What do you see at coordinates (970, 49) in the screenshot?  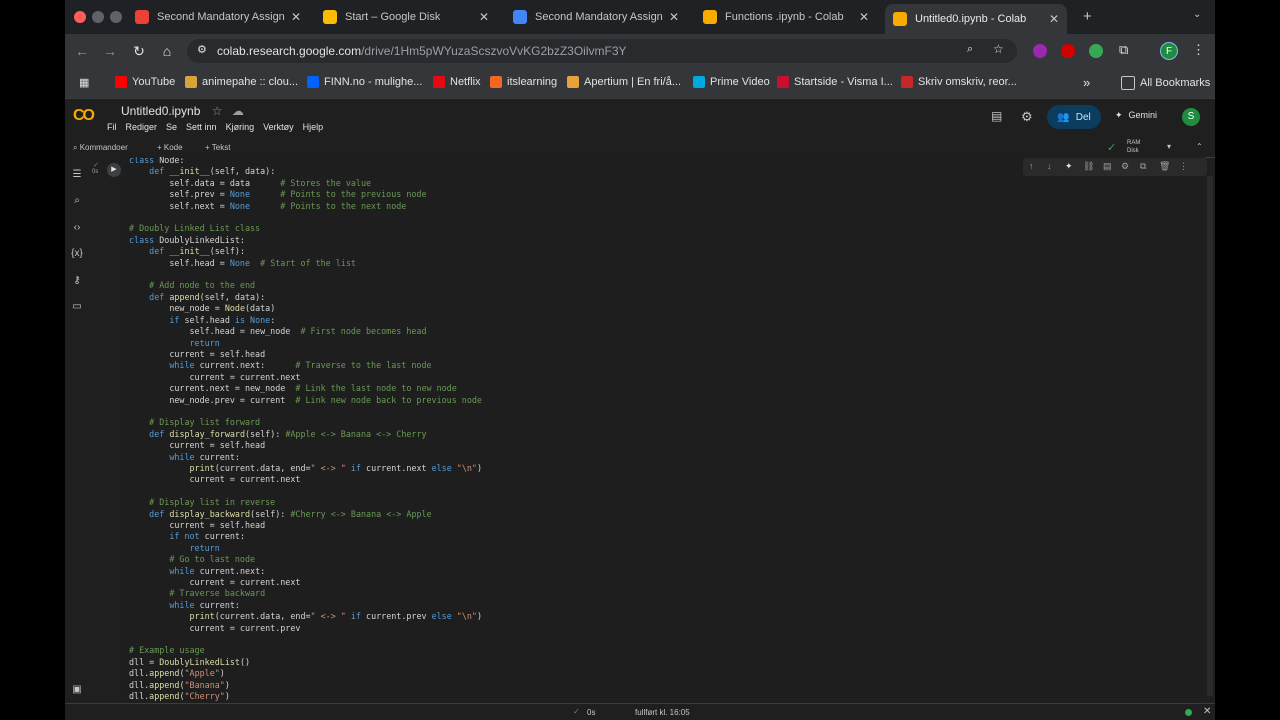 I see `search-icon: ⌕` at bounding box center [970, 49].